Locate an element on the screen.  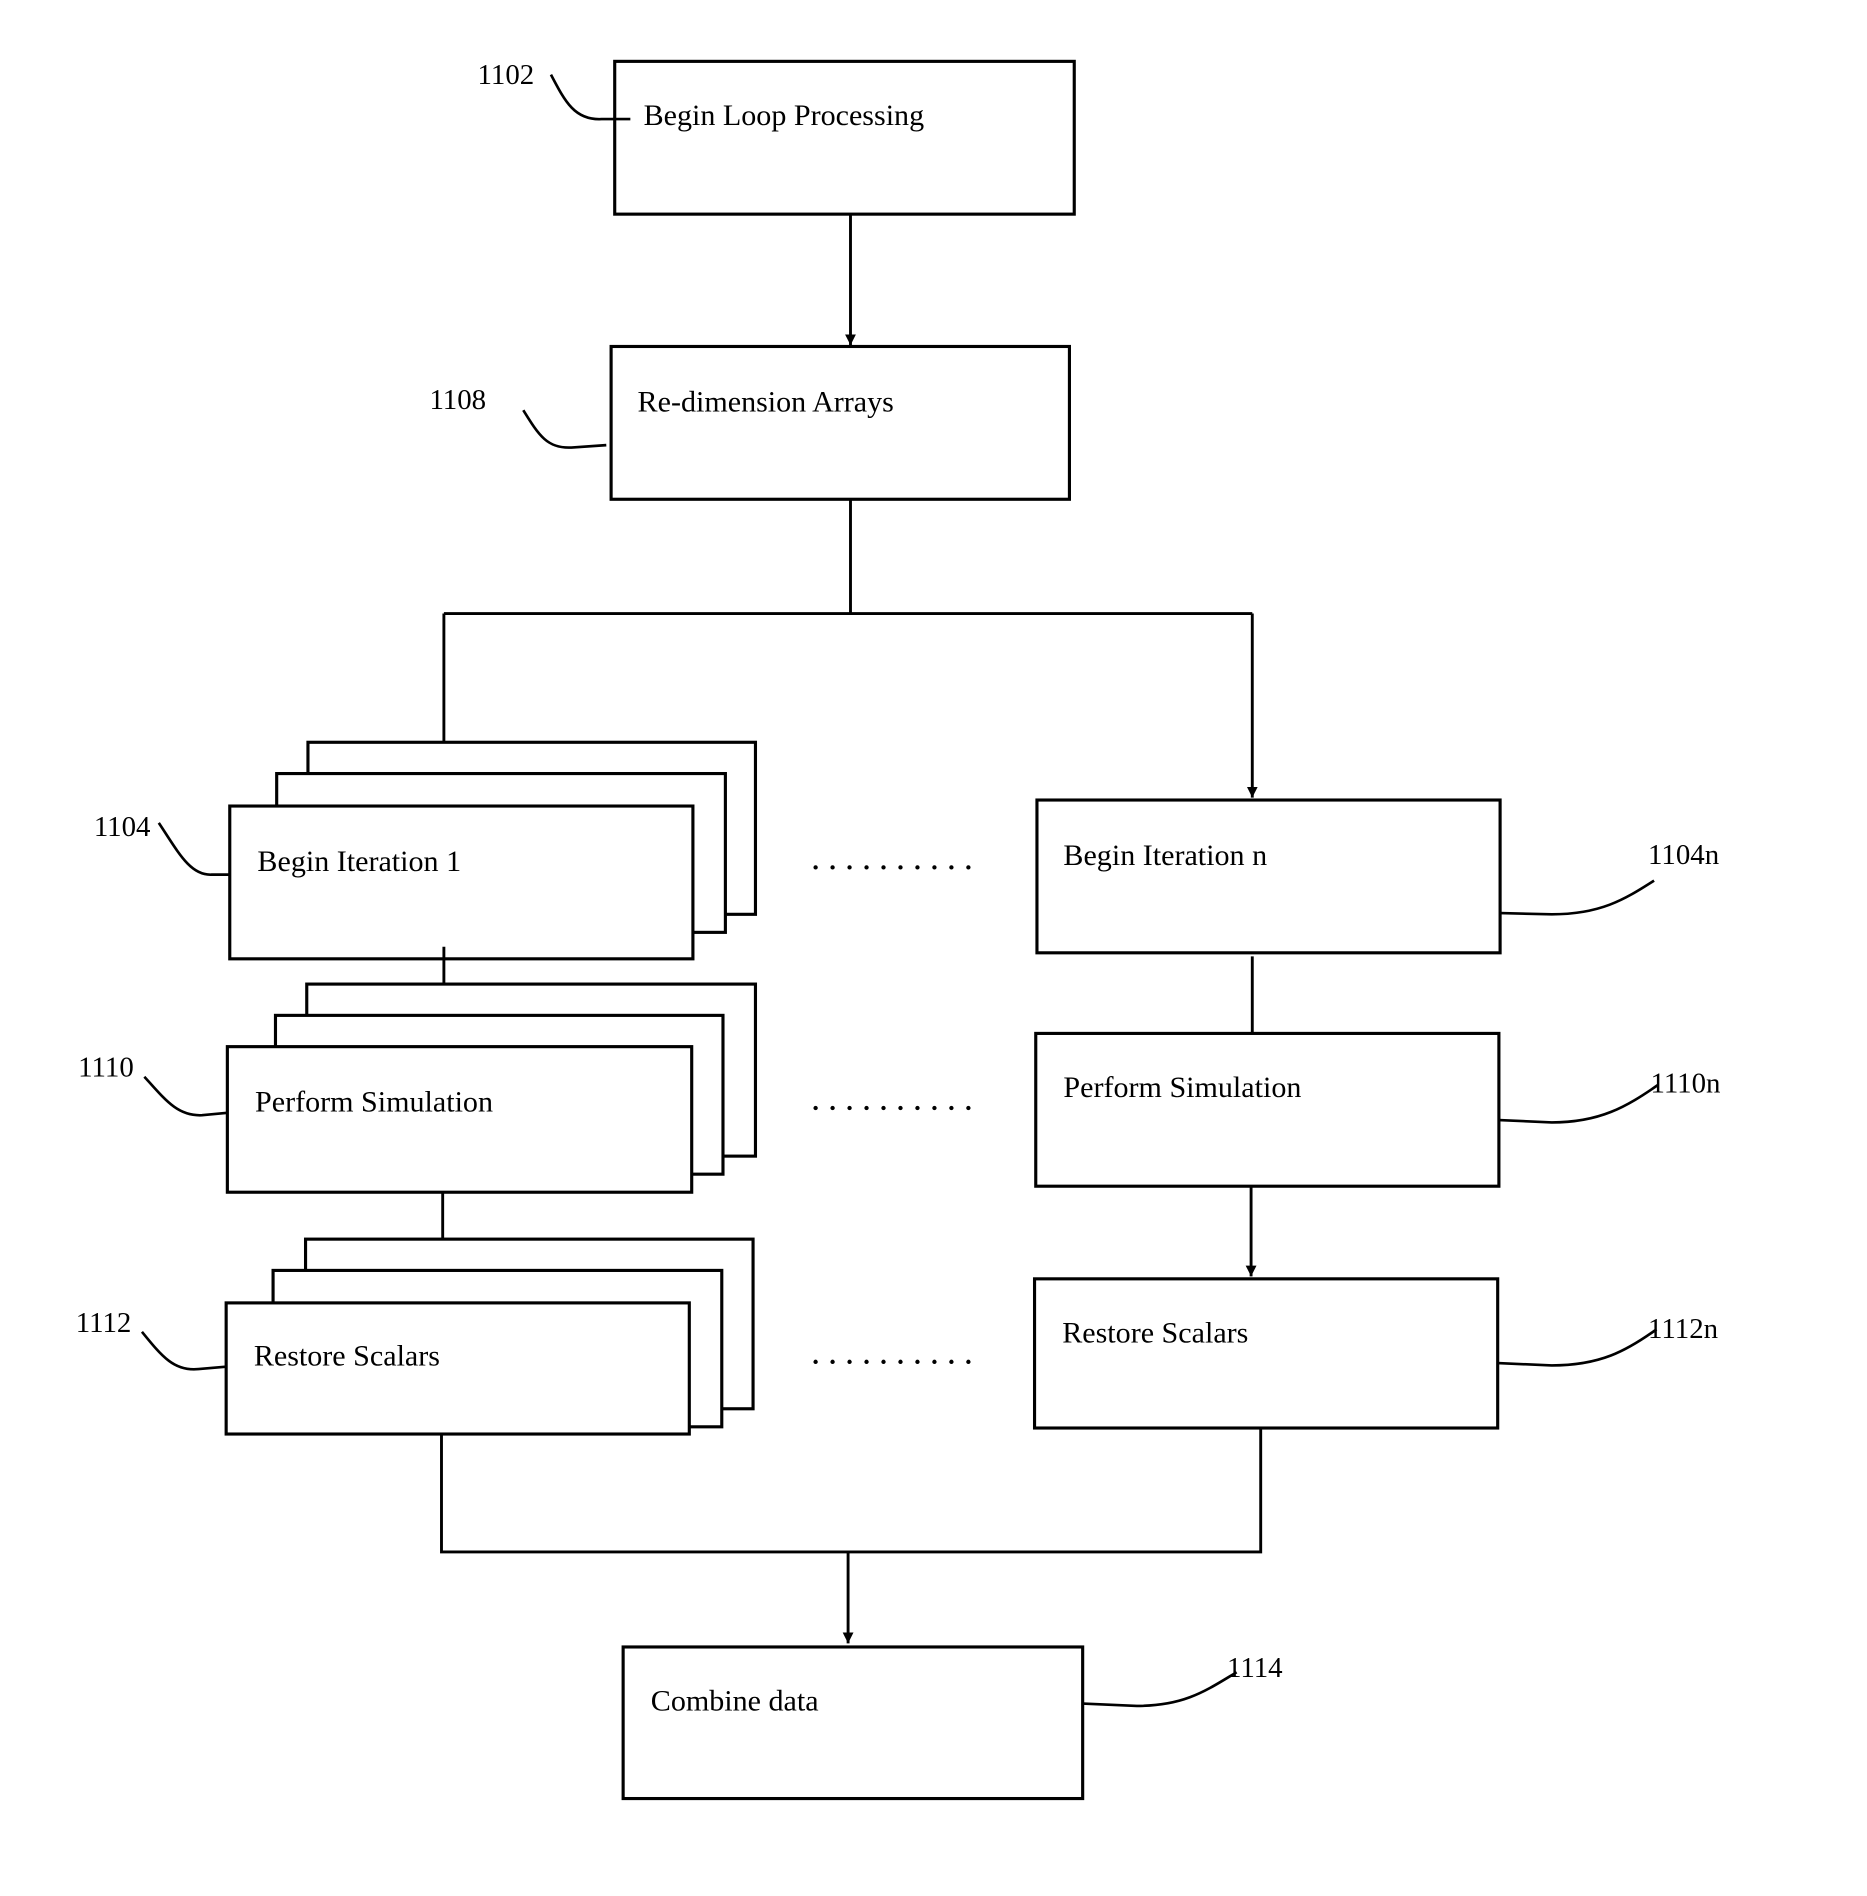
node-combine-label: Combine data is located at coordinates (735, 1701).